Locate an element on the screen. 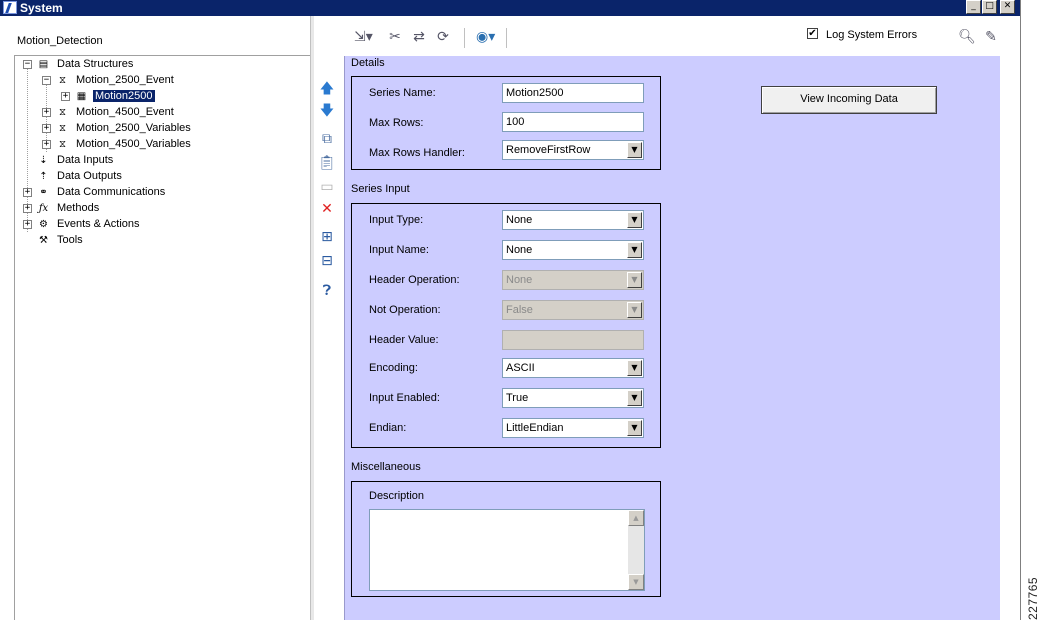  project-label: Motion_Detection is located at coordinates (60, 41).